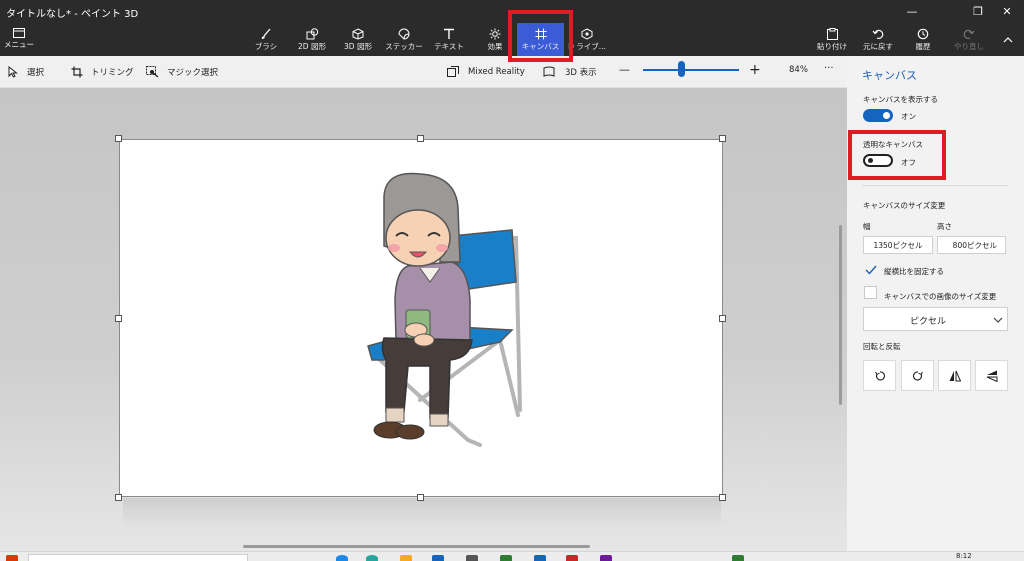  I want to click on line-icon, so click(738, 558).